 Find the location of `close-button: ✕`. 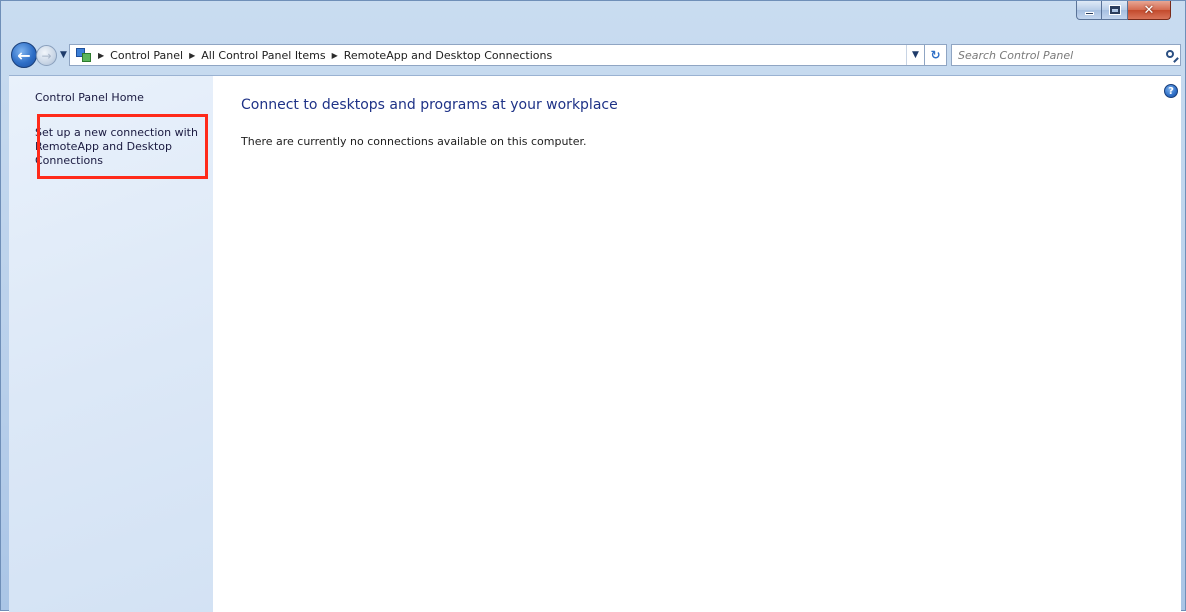

close-button: ✕ is located at coordinates (1149, 10).